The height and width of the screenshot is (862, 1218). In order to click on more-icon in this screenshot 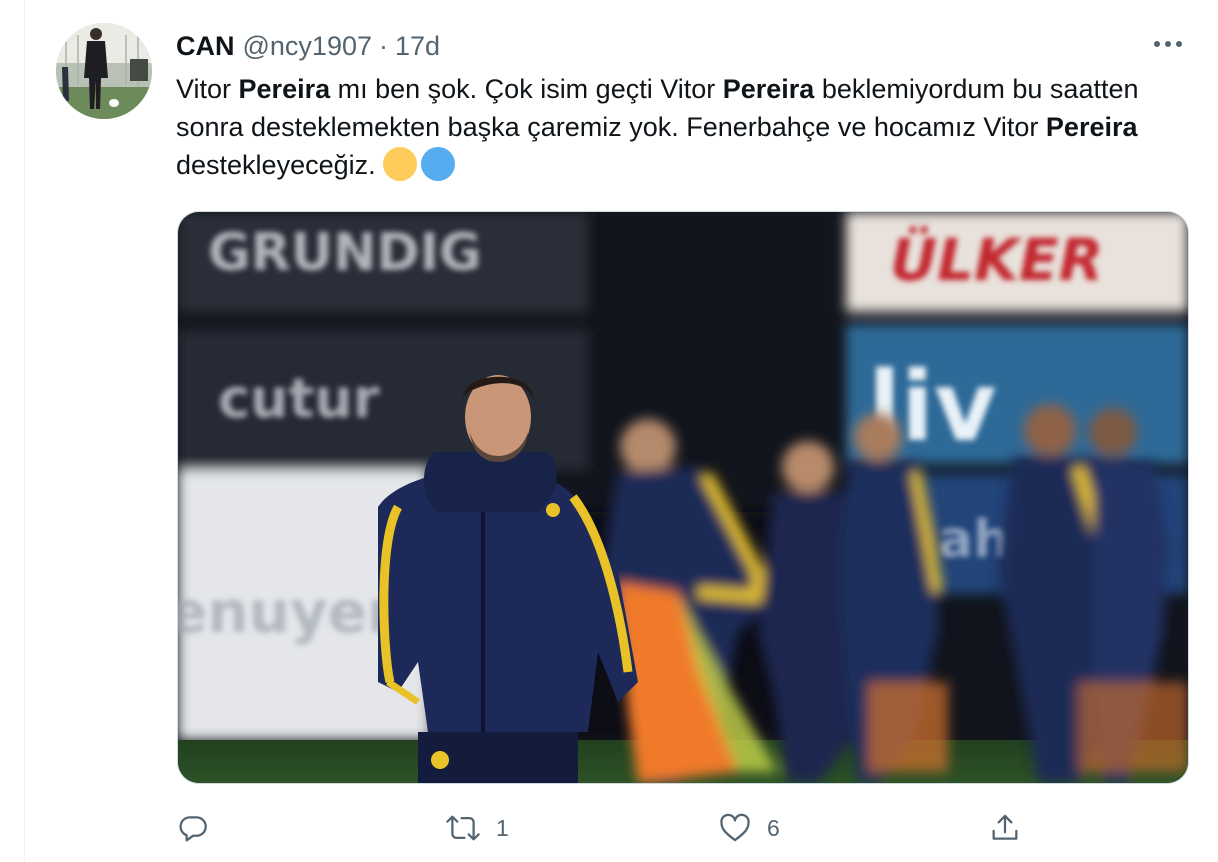, I will do `click(1168, 44)`.